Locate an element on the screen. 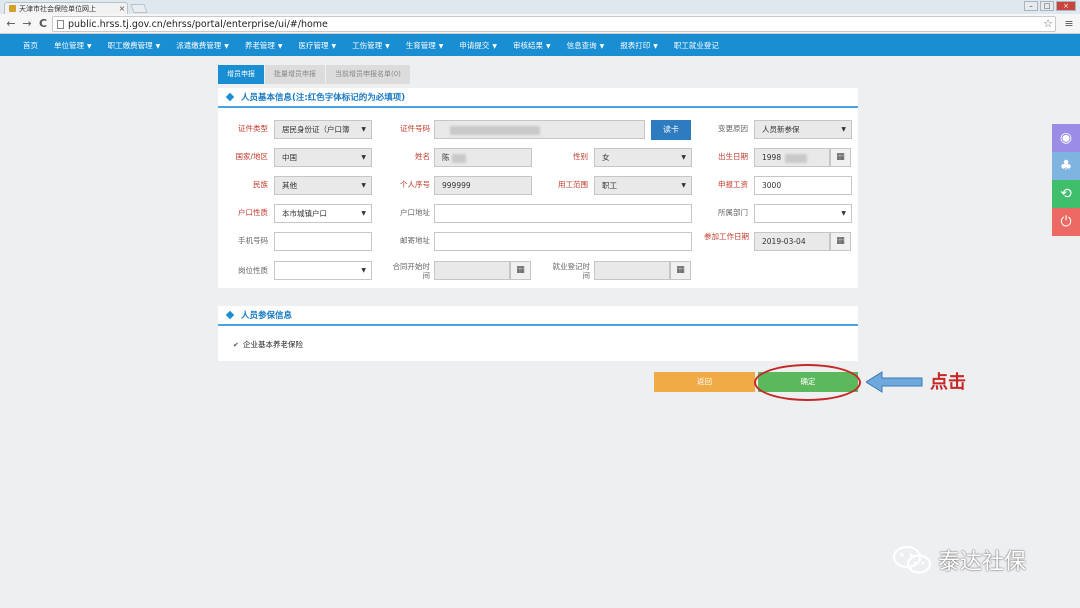 This screenshot has width=1080, height=608. dept-select: ▼ is located at coordinates (803, 213).